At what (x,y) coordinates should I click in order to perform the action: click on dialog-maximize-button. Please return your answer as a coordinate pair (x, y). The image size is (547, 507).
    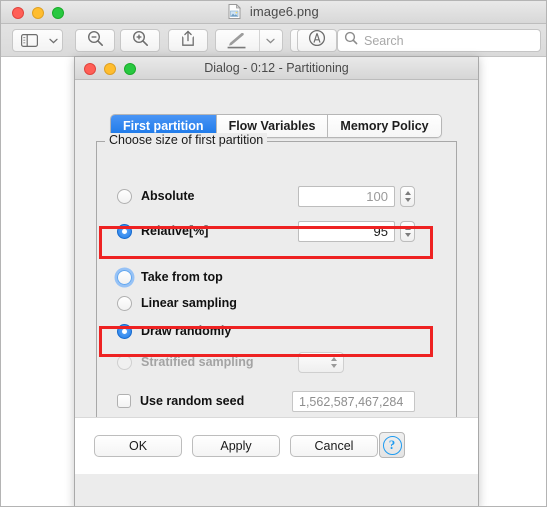
    Looking at the image, I should click on (130, 69).